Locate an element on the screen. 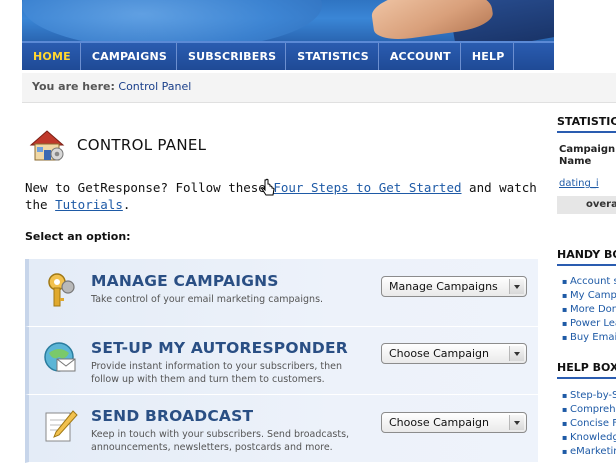  help-box-title: HELP BOX is located at coordinates (586, 367).